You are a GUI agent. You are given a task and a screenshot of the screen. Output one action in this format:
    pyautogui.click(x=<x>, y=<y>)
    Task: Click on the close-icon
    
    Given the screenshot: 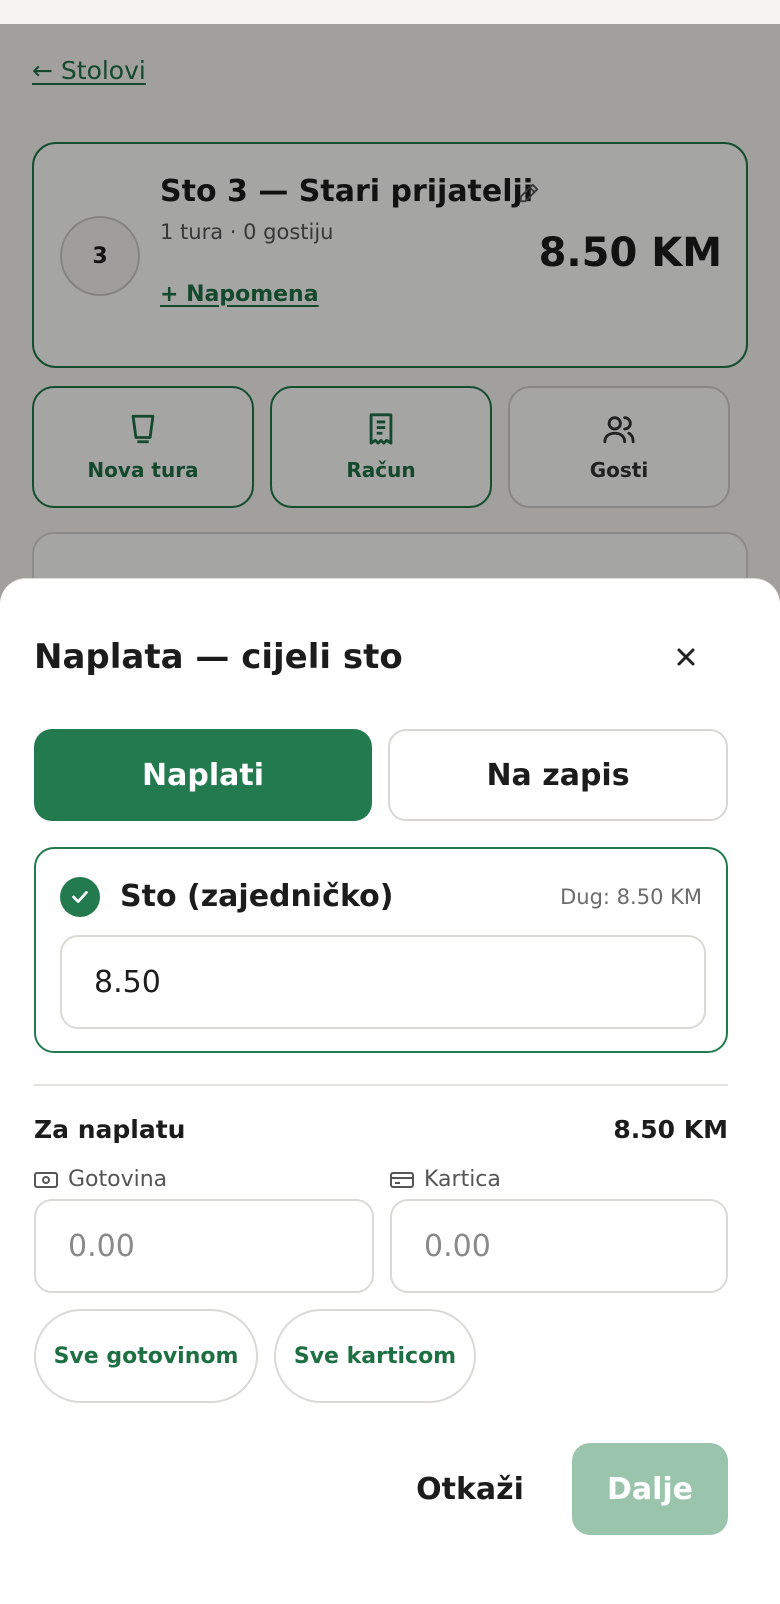 What is the action you would take?
    pyautogui.click(x=686, y=657)
    